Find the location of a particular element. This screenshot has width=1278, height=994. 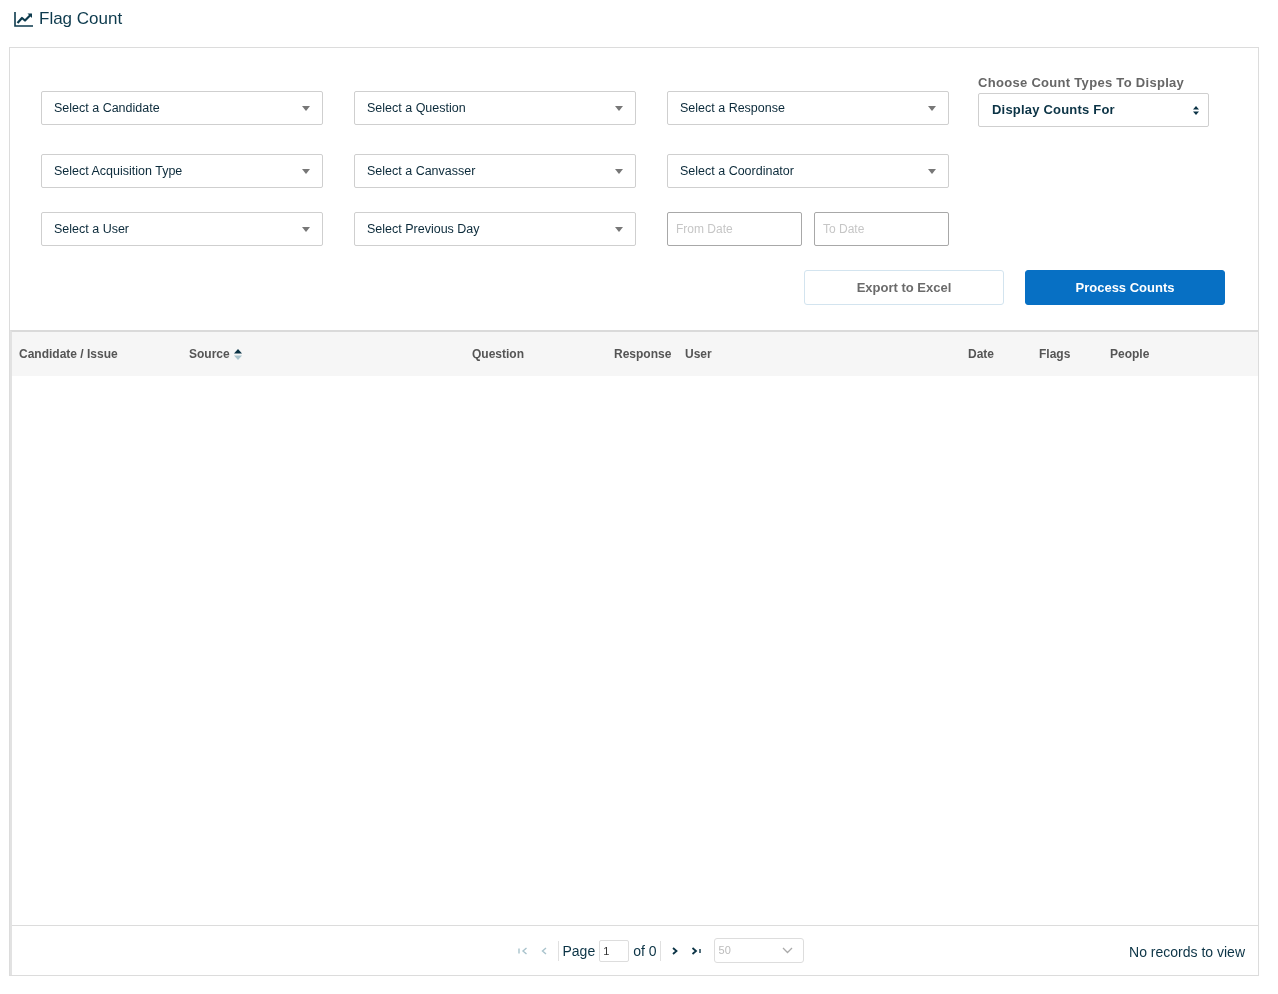

dropdown: Select Acquisition Type is located at coordinates (182, 171).